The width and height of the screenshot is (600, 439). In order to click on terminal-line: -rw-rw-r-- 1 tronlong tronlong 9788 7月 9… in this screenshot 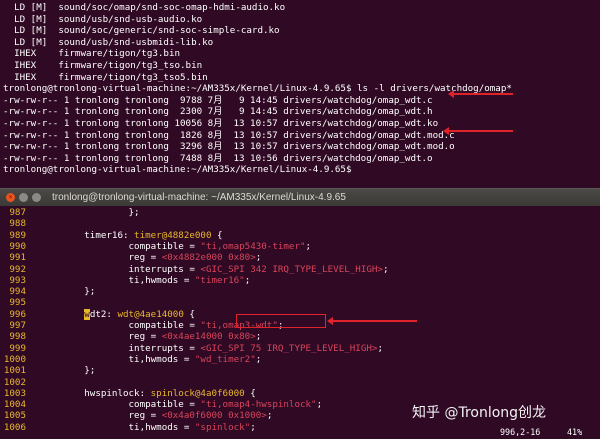, I will do `click(218, 100)`.